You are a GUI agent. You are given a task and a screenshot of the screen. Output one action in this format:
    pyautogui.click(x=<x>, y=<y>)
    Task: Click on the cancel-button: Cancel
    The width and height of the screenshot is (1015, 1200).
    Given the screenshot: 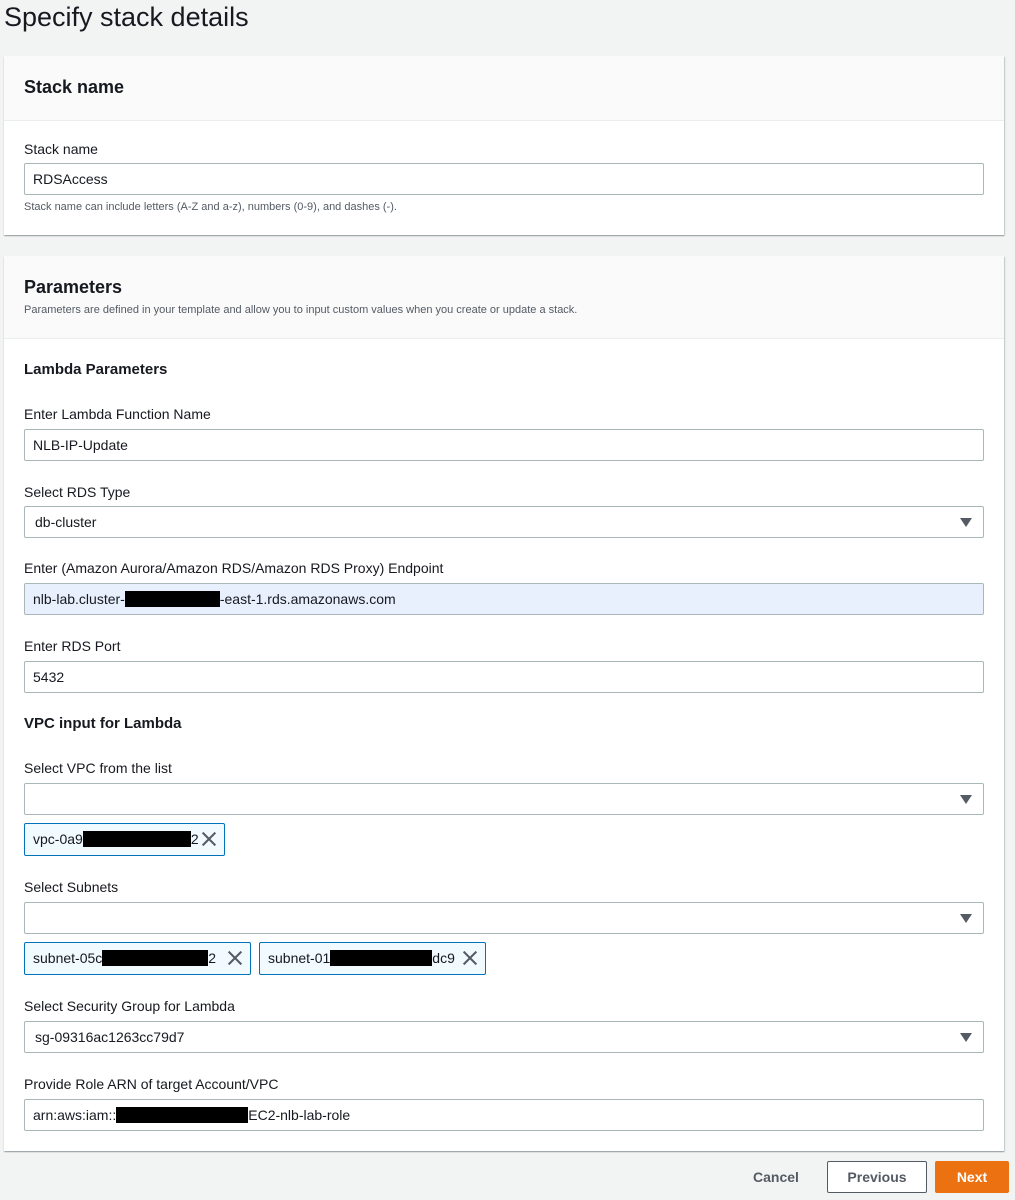 What is the action you would take?
    pyautogui.click(x=776, y=1177)
    